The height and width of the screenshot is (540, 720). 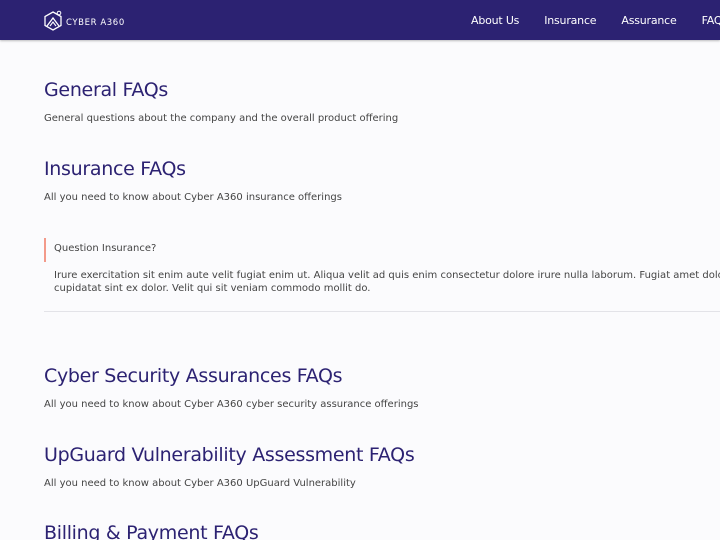 I want to click on section-title-cyber-security-assurances: Cyber Security Assurances FAQs, so click(x=193, y=376).